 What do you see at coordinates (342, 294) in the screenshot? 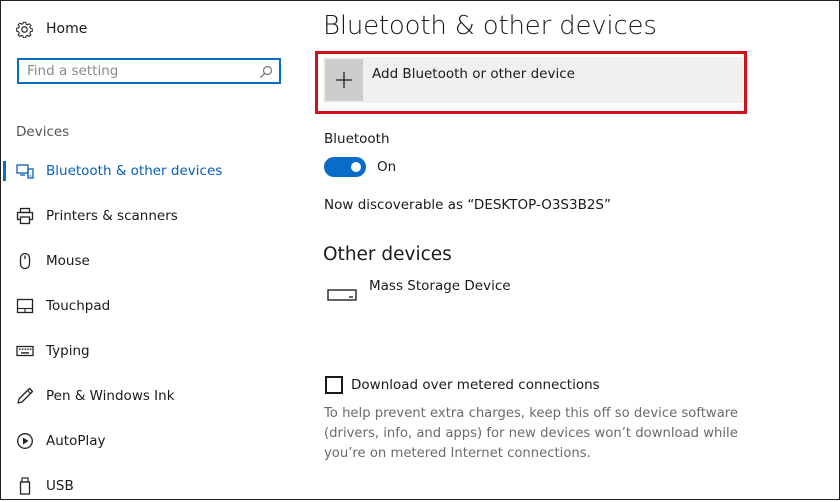
I see `drive-icon` at bounding box center [342, 294].